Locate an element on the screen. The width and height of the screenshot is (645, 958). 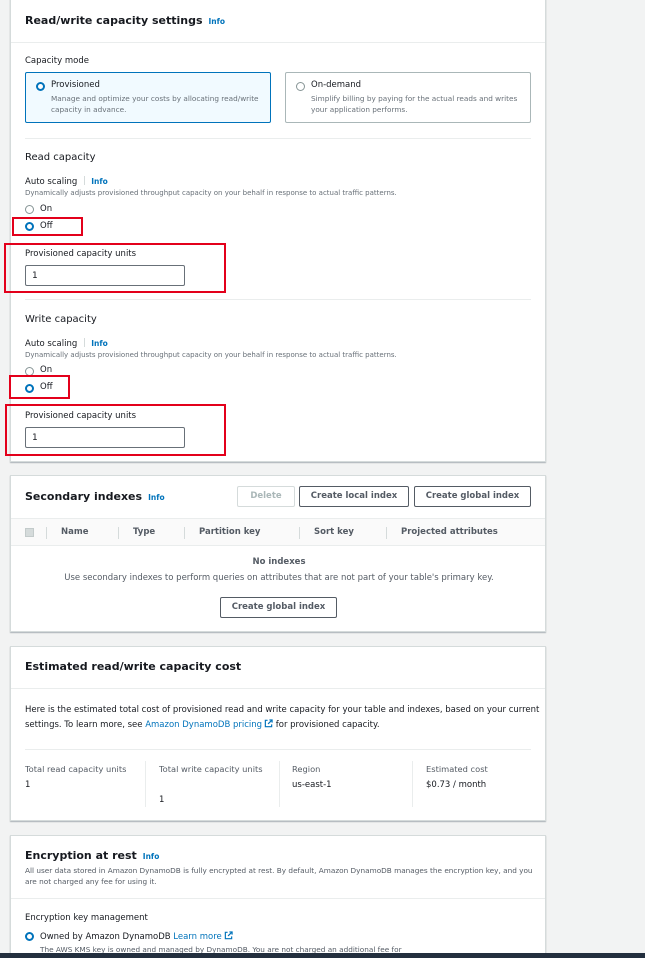
delete-index-button: Delete is located at coordinates (266, 496).